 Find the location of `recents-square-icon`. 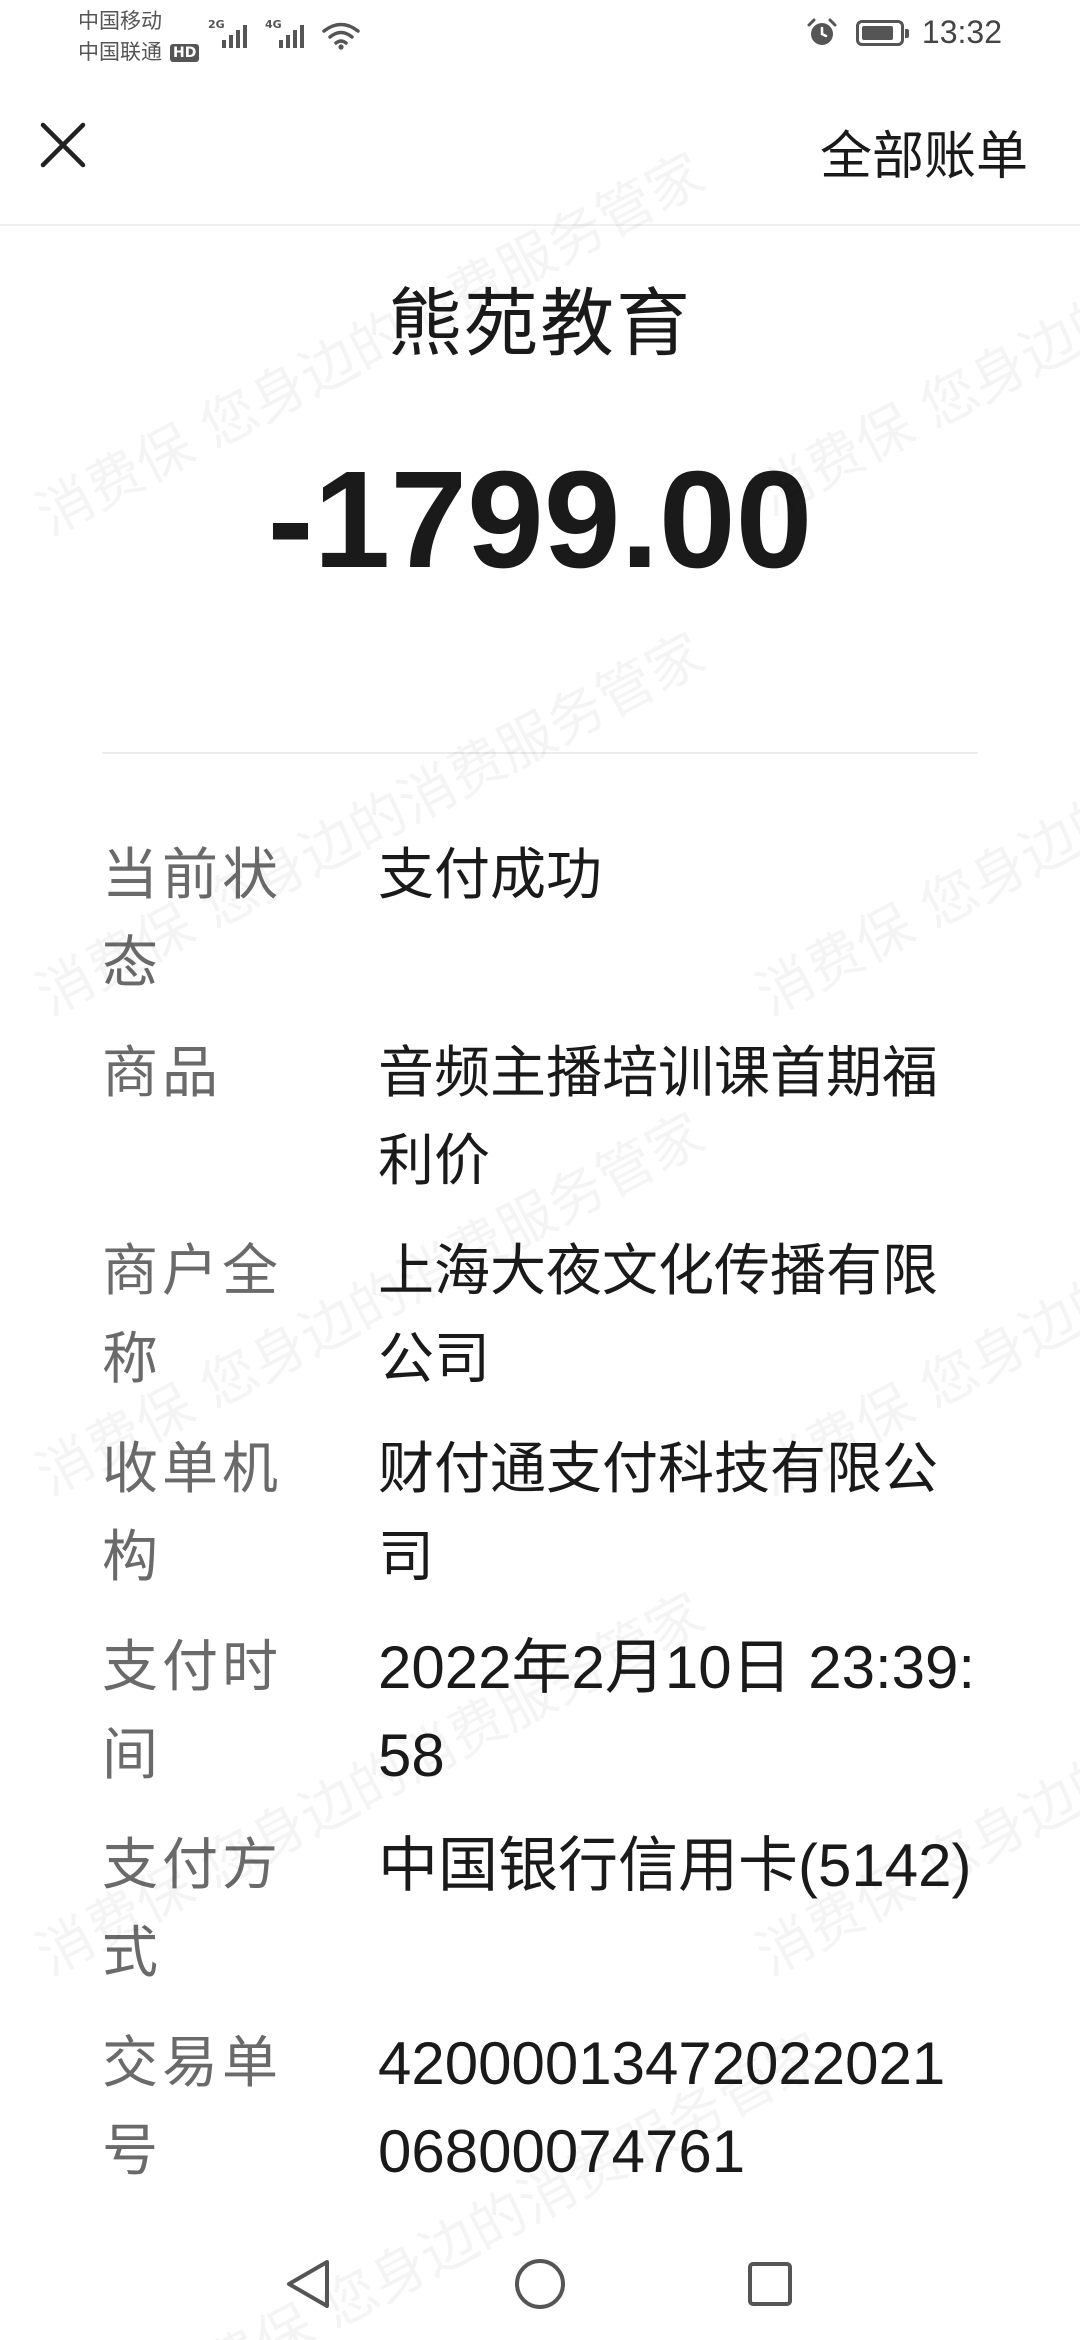

recents-square-icon is located at coordinates (770, 2284).